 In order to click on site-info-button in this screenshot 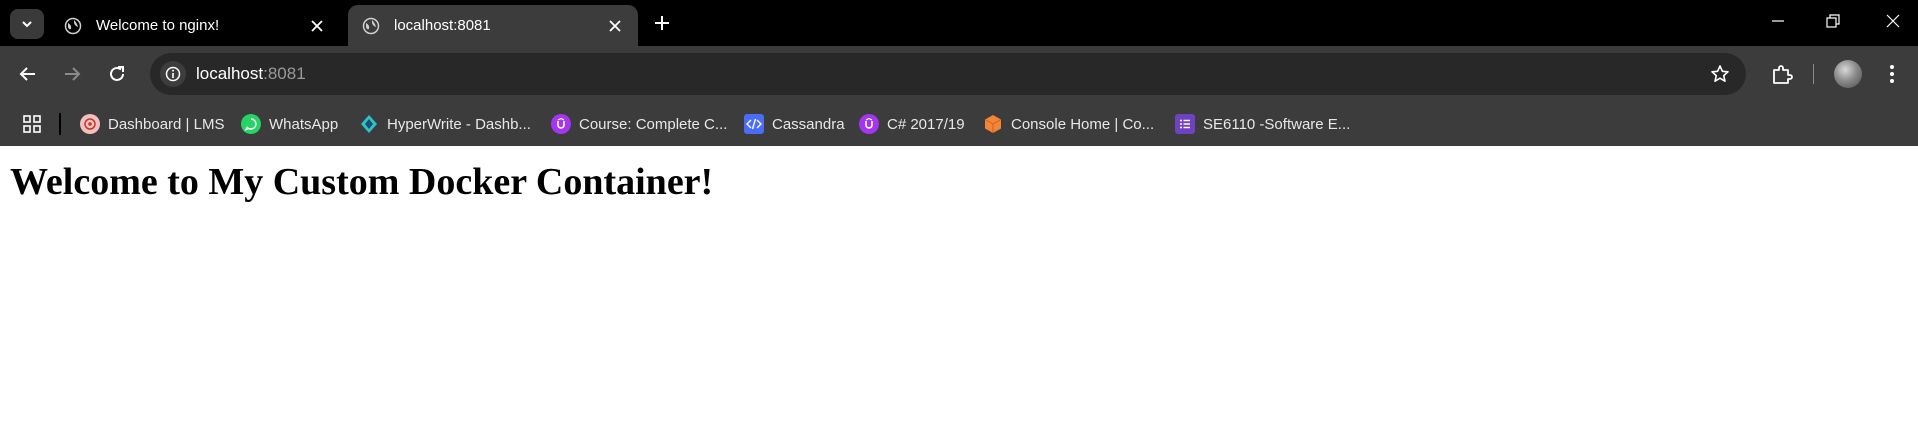, I will do `click(173, 74)`.